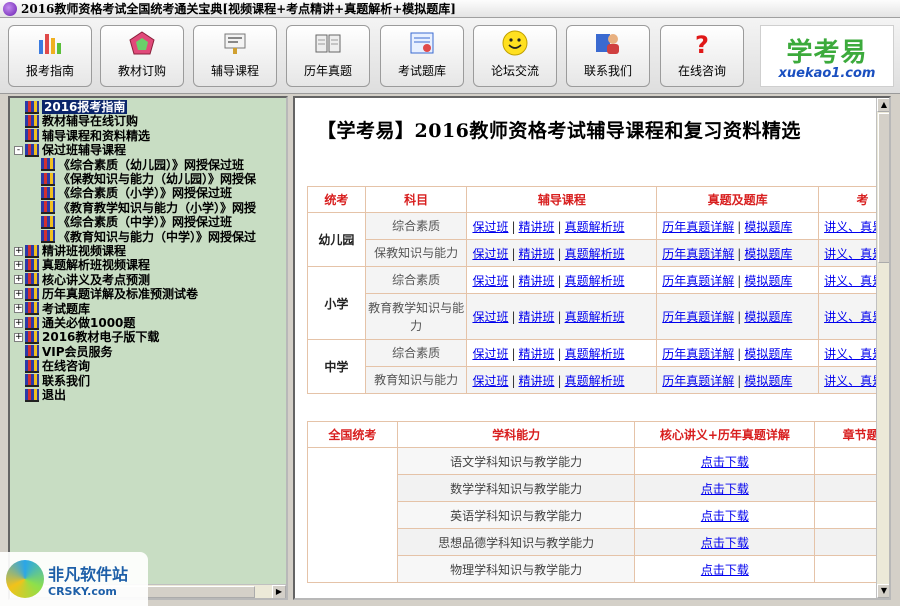 This screenshot has height=606, width=900. What do you see at coordinates (235, 56) in the screenshot?
I see `toolbar-button-tutoring: 辅导课程` at bounding box center [235, 56].